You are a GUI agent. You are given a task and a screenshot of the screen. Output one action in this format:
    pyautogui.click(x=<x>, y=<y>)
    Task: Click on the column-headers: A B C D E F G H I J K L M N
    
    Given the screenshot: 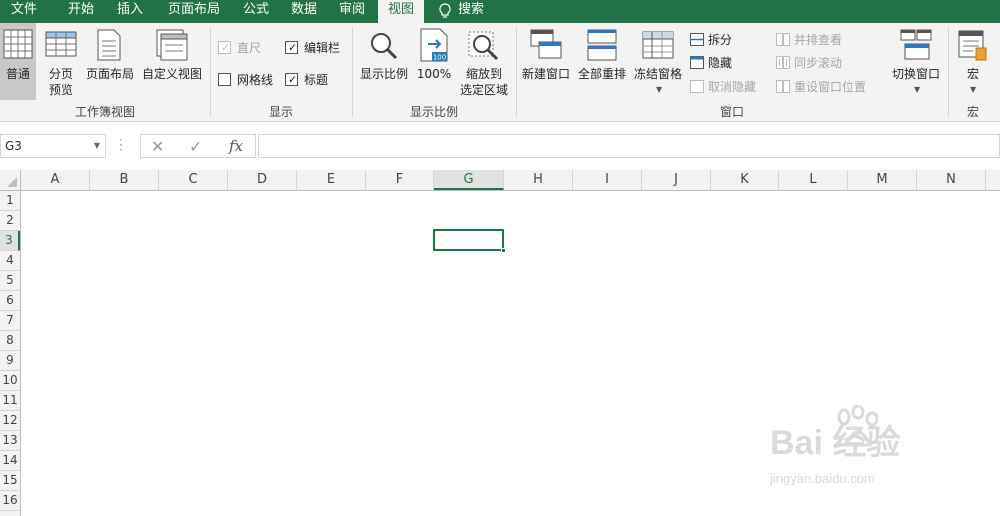 What is the action you would take?
    pyautogui.click(x=510, y=180)
    